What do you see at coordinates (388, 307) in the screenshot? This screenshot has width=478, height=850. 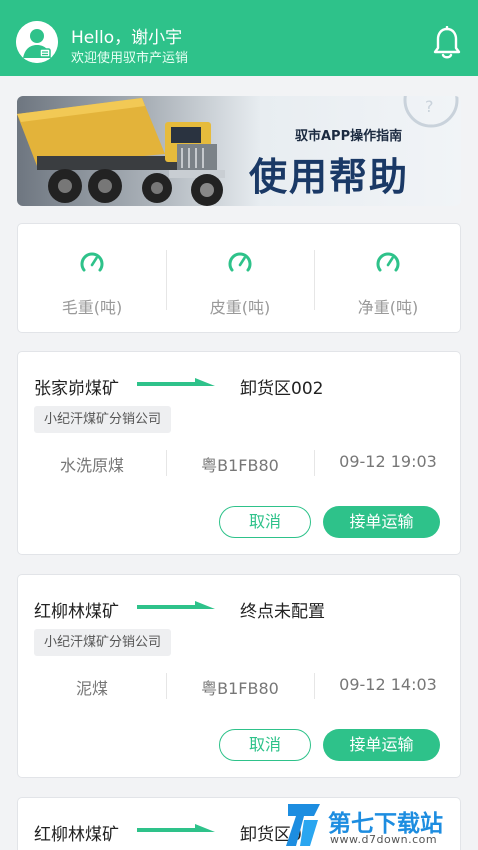 I see `net-weight-label: 净重(吨)` at bounding box center [388, 307].